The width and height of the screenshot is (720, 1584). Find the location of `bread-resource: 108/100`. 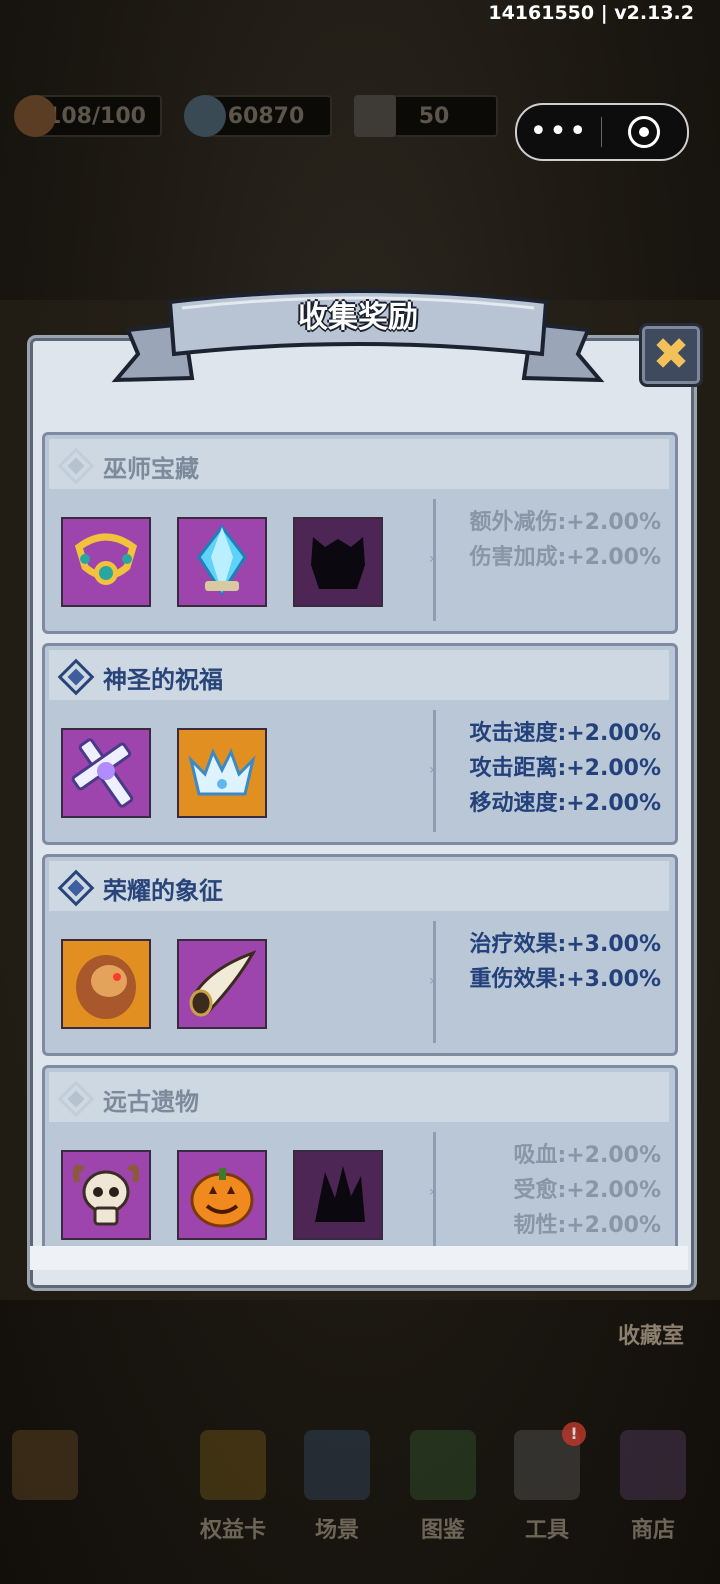

bread-resource: 108/100 is located at coordinates (88, 116).